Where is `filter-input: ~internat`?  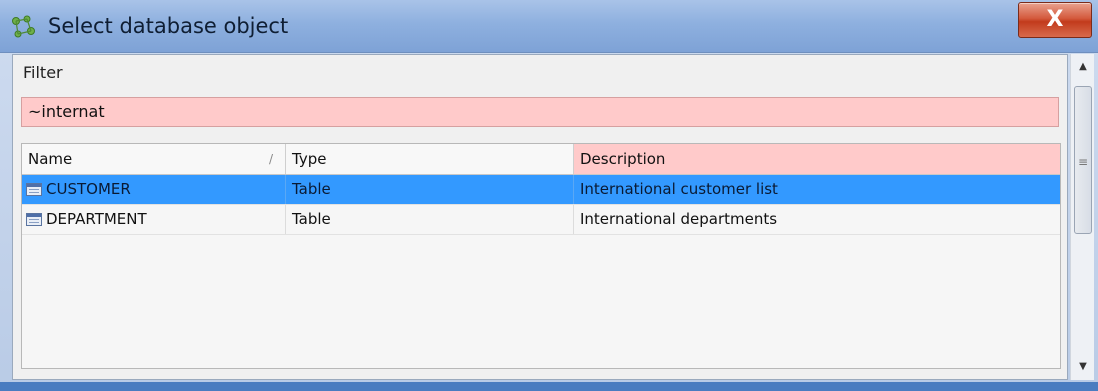 filter-input: ~internat is located at coordinates (540, 112).